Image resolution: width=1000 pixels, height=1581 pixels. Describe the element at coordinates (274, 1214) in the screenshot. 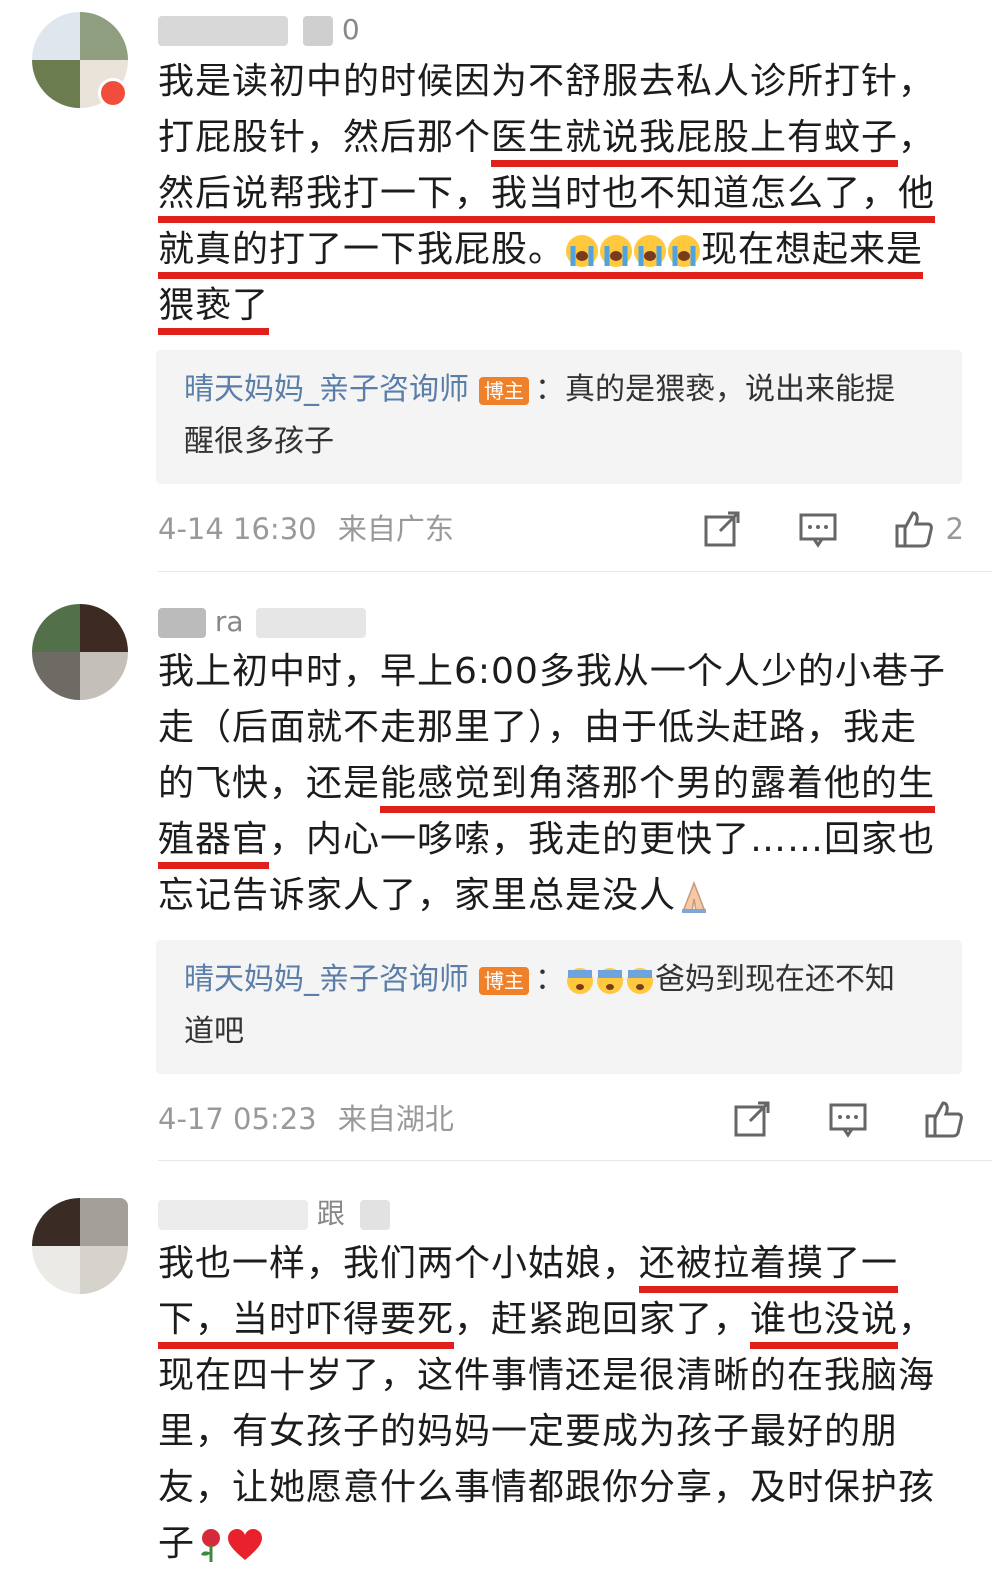

I see `username: 跟` at that location.